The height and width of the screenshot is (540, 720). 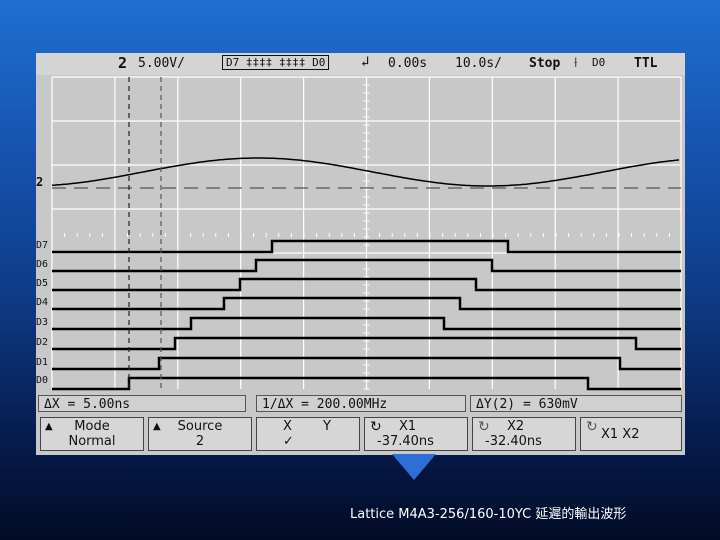 I want to click on x2-label: X2, so click(x=516, y=426).